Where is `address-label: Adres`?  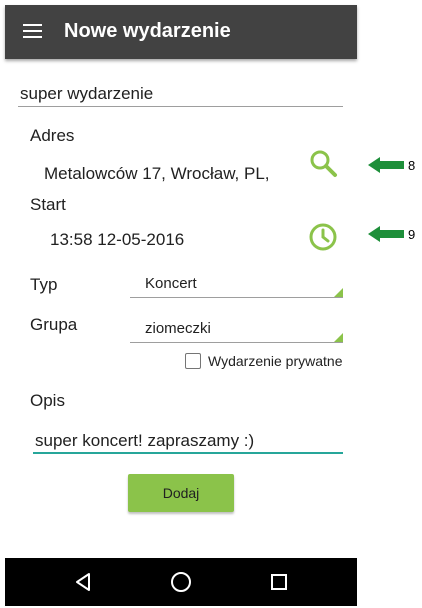
address-label: Adres is located at coordinates (52, 135).